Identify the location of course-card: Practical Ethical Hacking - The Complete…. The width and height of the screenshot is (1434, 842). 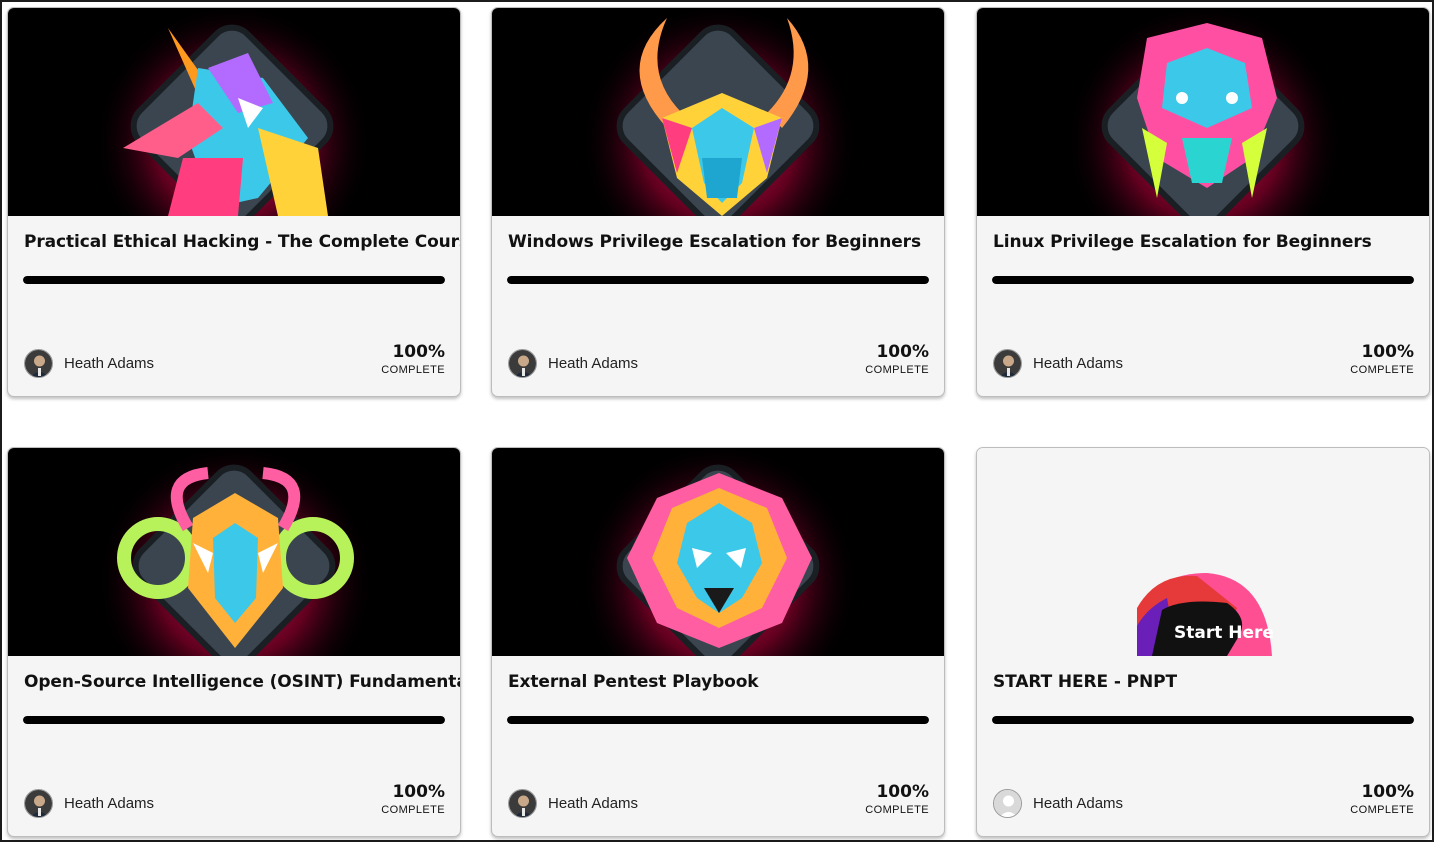
(234, 202).